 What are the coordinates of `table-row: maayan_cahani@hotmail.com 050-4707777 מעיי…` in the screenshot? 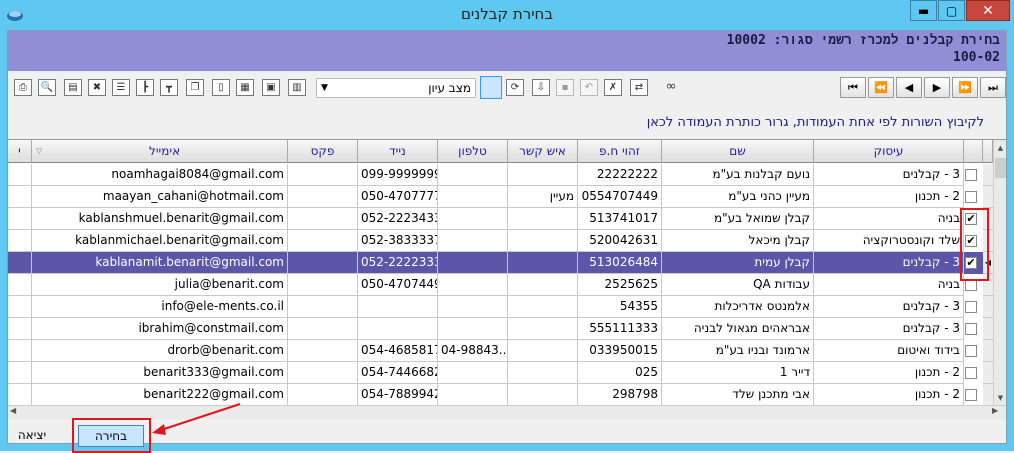 It's located at (500, 197).